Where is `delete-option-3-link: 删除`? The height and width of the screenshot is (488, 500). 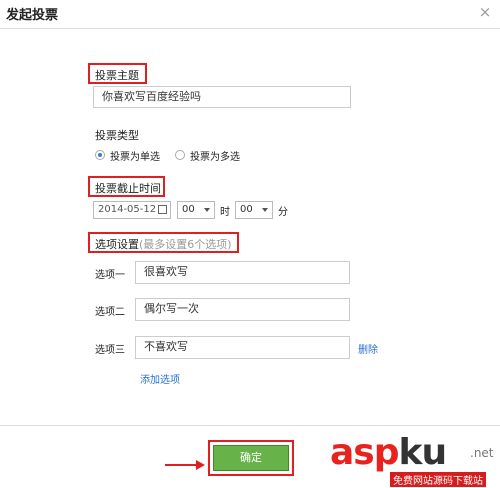 delete-option-3-link: 删除 is located at coordinates (368, 348).